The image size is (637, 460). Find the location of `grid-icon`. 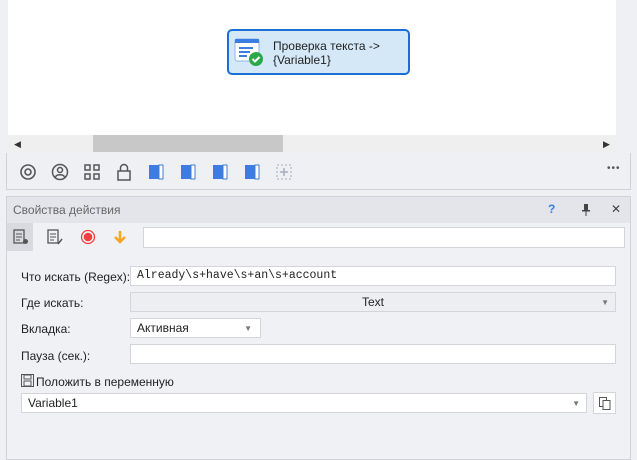

grid-icon is located at coordinates (92, 172).